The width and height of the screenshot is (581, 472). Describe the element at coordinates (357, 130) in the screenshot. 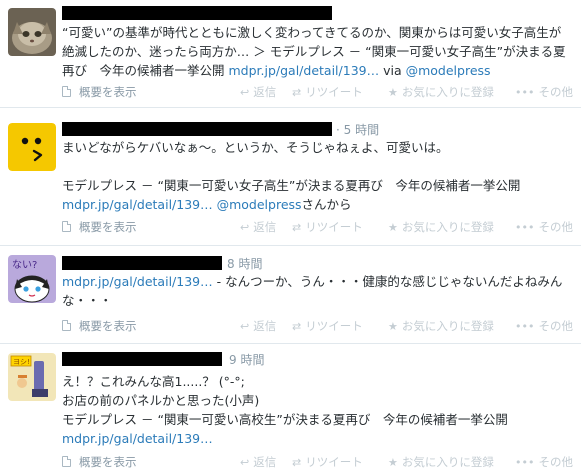

I see `tweet-timestamp: · 5 時間` at that location.